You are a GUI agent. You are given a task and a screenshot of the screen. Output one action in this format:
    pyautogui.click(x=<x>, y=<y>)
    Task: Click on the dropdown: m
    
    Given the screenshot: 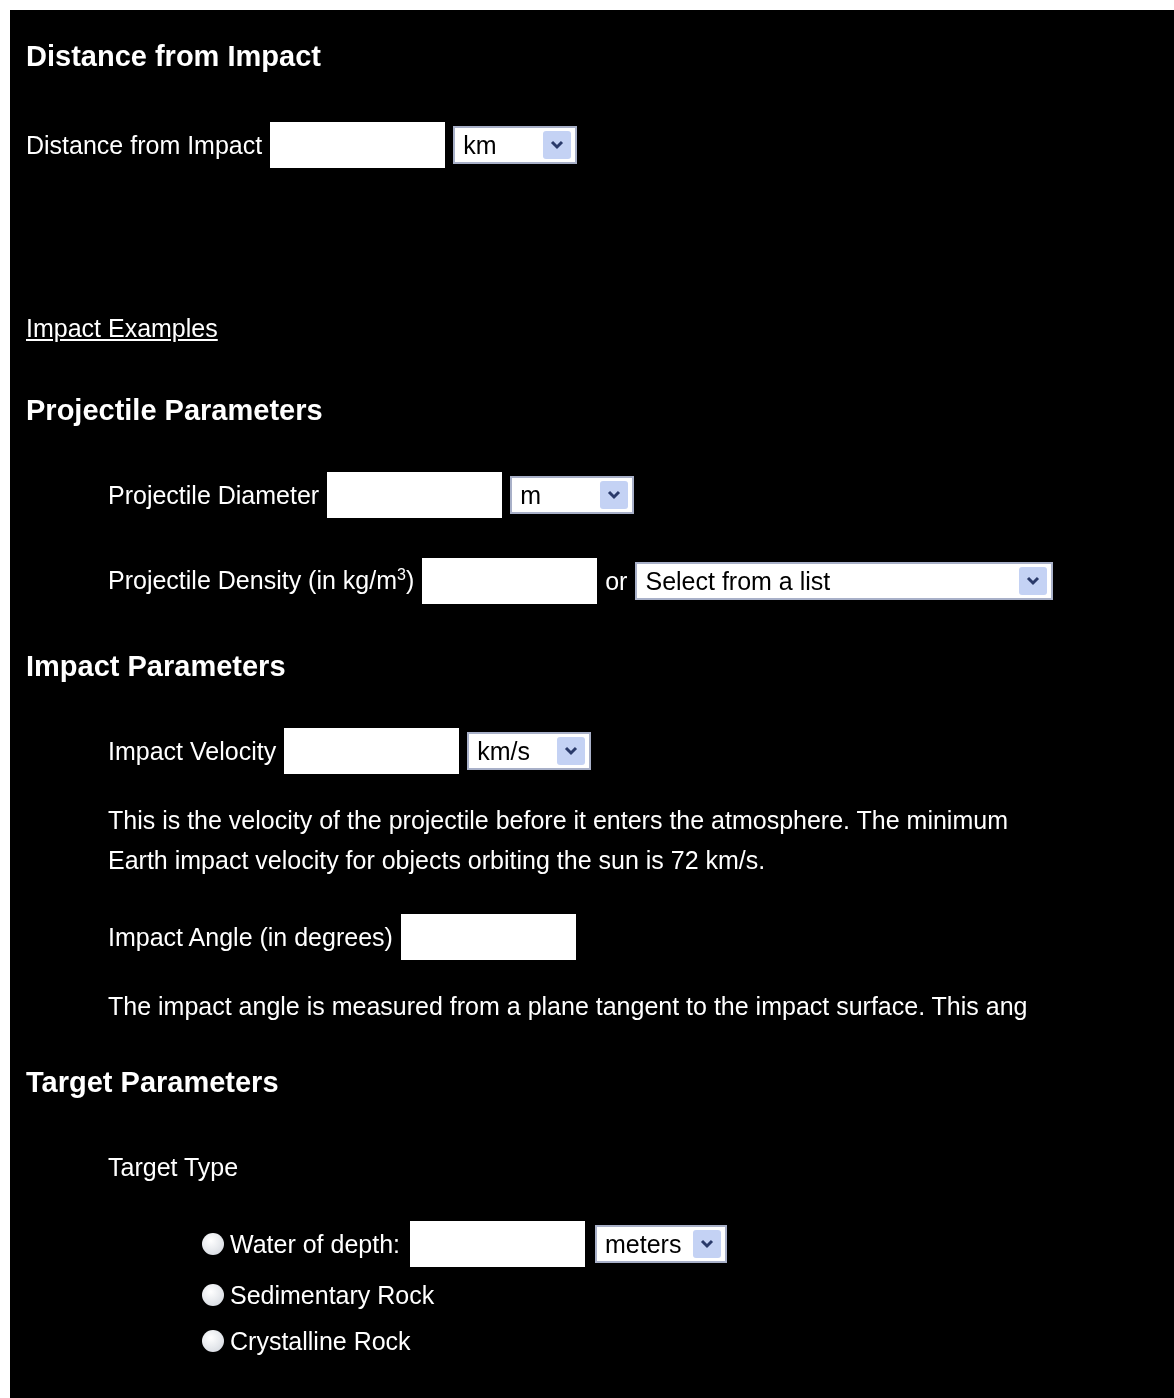 What is the action you would take?
    pyautogui.click(x=572, y=495)
    